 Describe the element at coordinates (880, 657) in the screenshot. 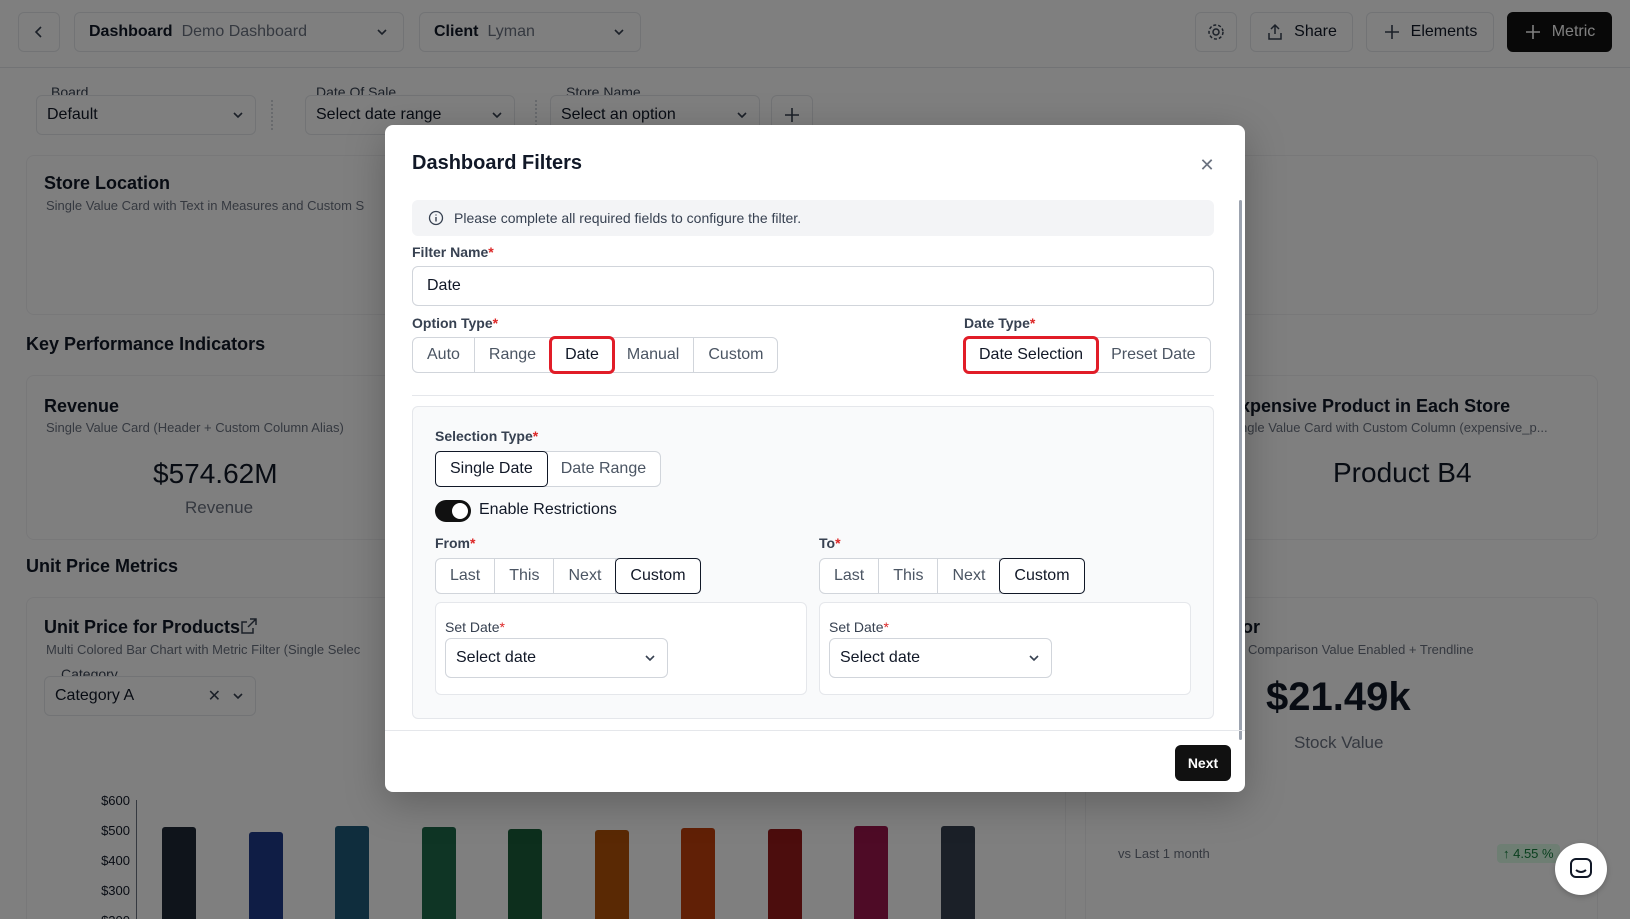

I see `to-date-placeholder: Select date` at that location.